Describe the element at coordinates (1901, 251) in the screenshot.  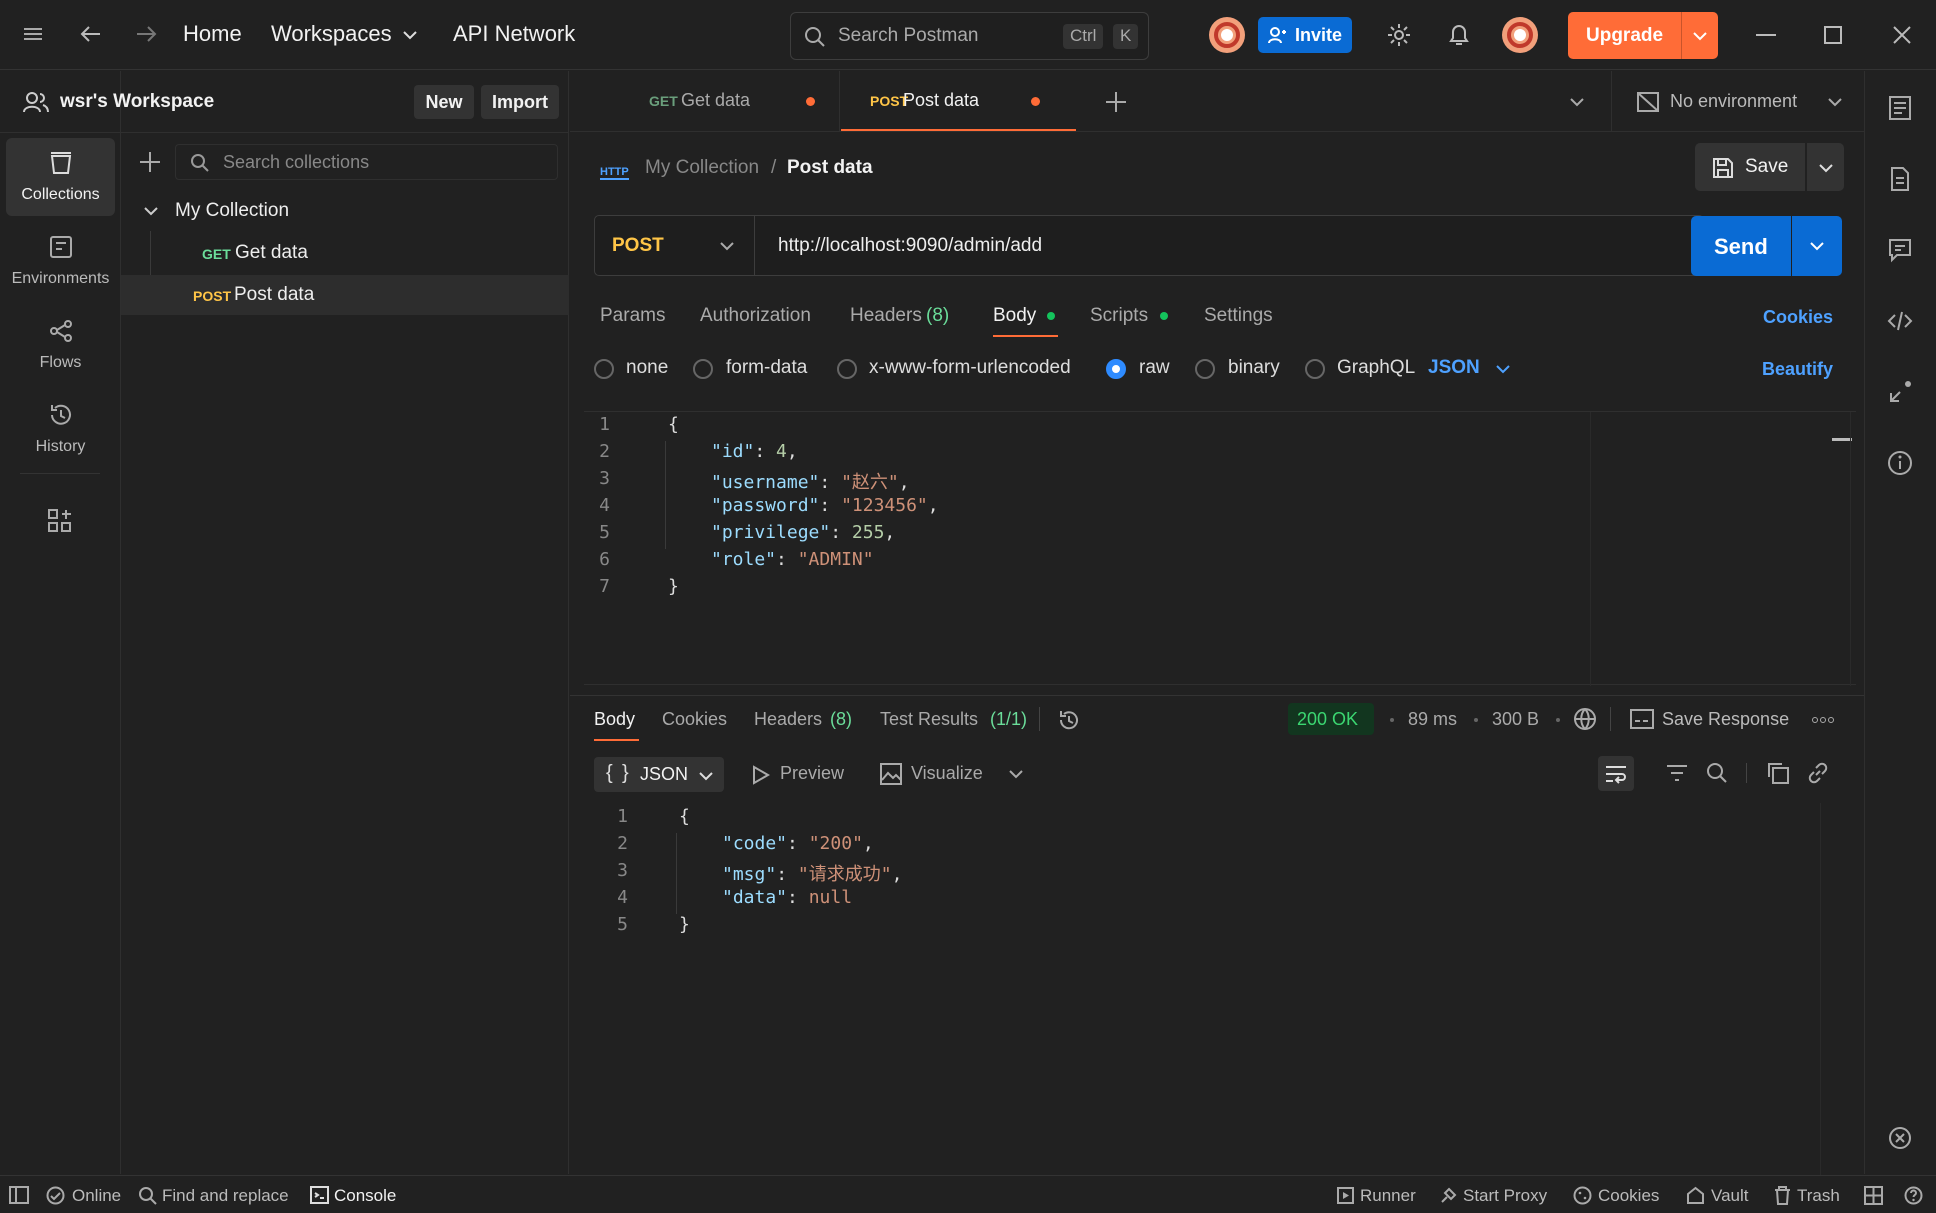
I see `comments-icon` at that location.